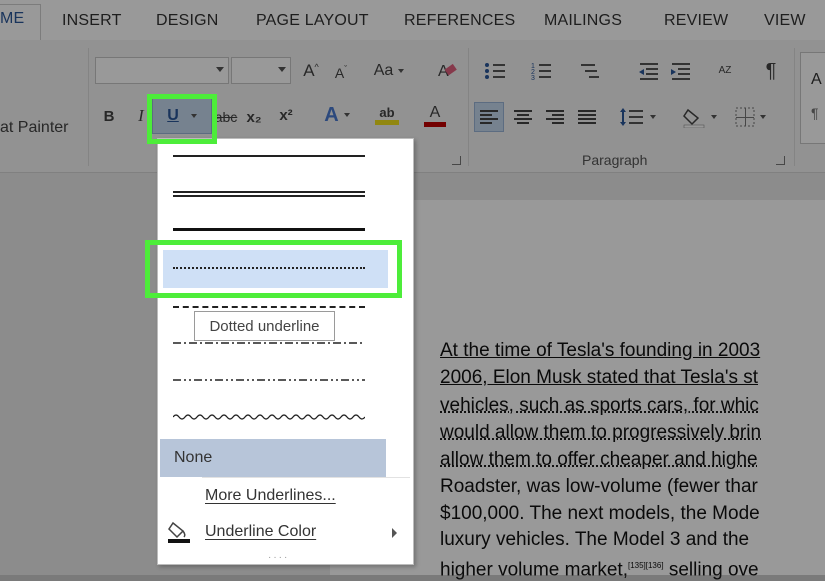 Image resolution: width=825 pixels, height=581 pixels. I want to click on text-effects-button: A, so click(337, 115).